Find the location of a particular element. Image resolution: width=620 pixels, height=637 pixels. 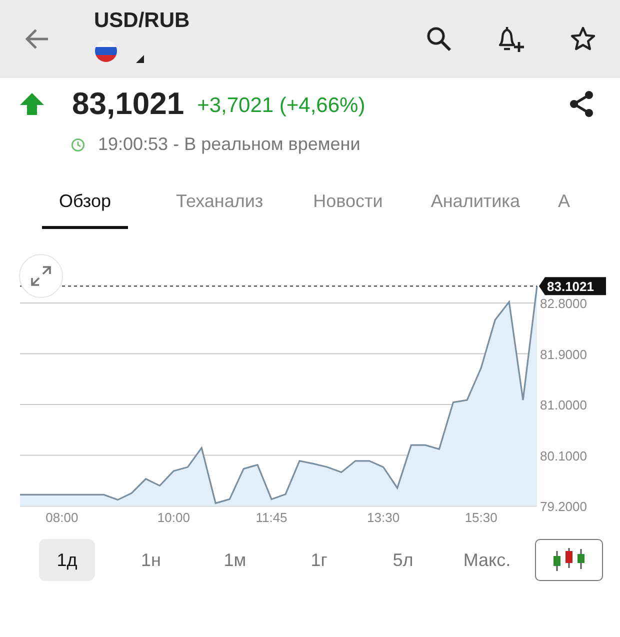

candlestick-icon is located at coordinates (569, 560).